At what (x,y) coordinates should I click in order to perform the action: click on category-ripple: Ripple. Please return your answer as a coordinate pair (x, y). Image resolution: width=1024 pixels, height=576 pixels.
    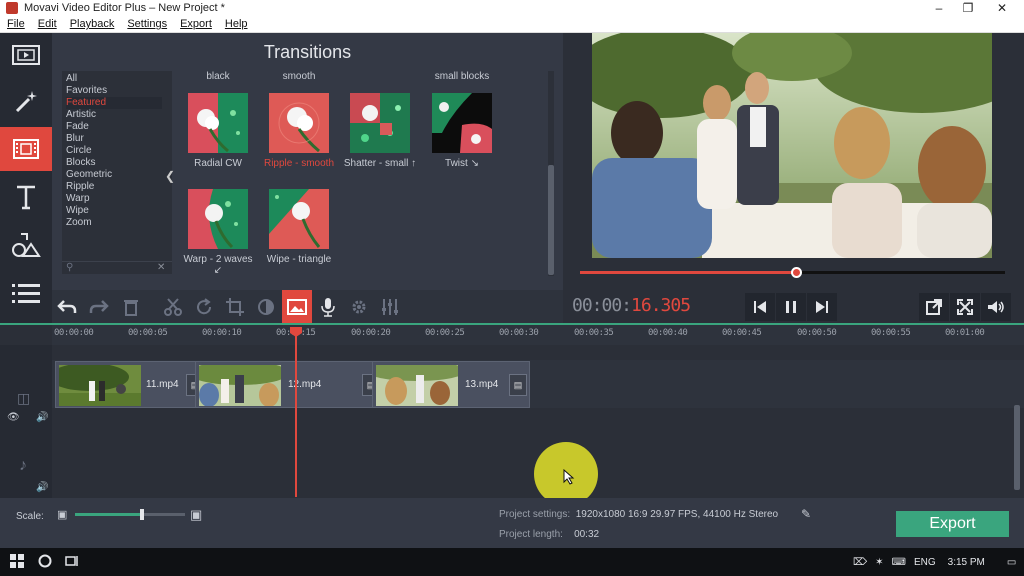
    Looking at the image, I should click on (114, 187).